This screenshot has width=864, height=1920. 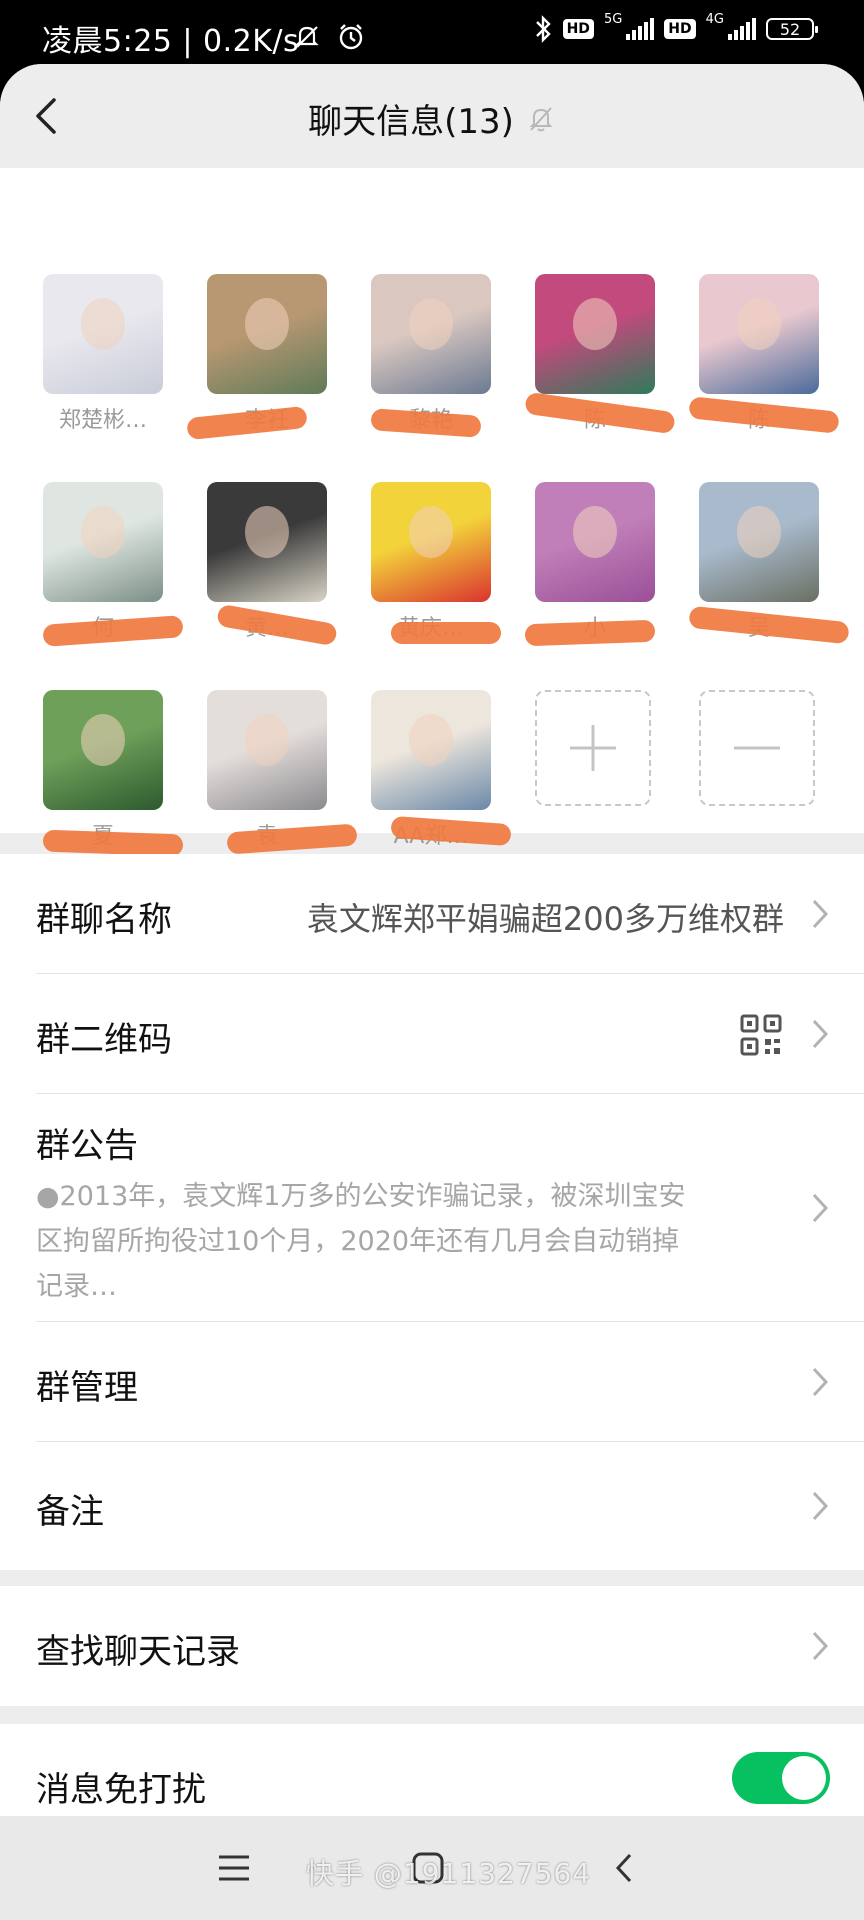 I want to click on network-5g-label: 5G, so click(x=613, y=19).